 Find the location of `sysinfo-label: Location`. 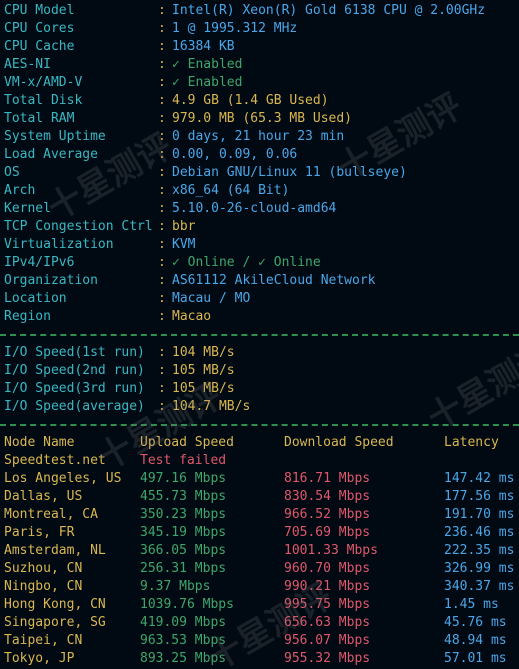

sysinfo-label: Location is located at coordinates (35, 298).